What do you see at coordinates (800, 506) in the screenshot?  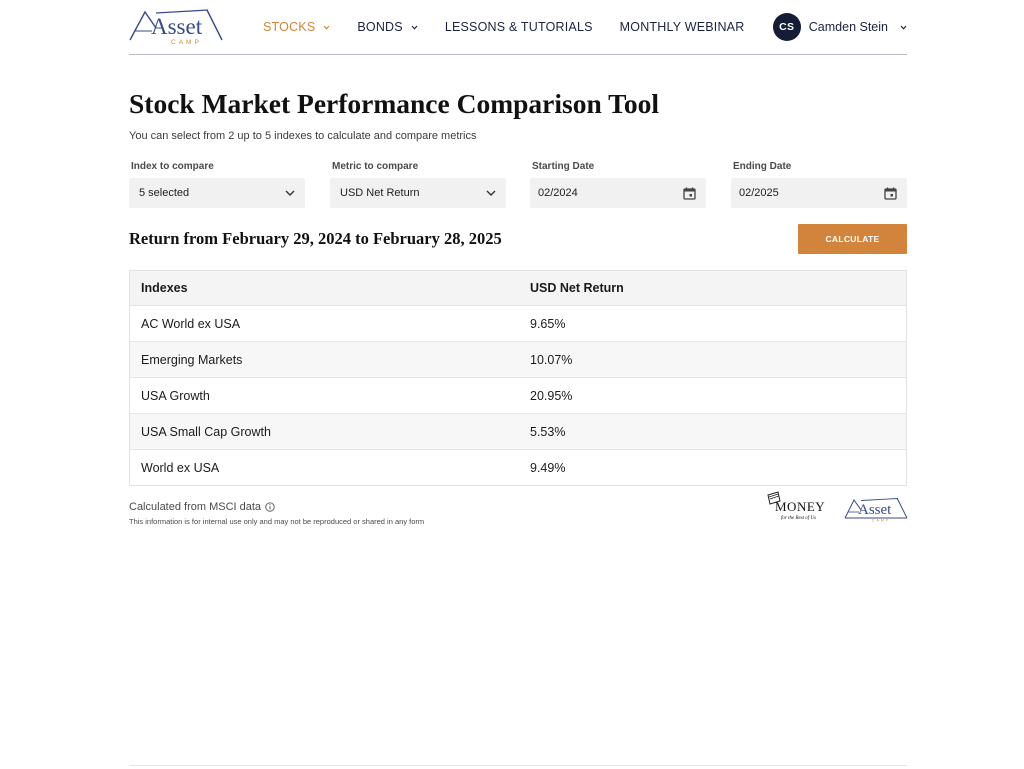 I see `svg-text: MONEY` at bounding box center [800, 506].